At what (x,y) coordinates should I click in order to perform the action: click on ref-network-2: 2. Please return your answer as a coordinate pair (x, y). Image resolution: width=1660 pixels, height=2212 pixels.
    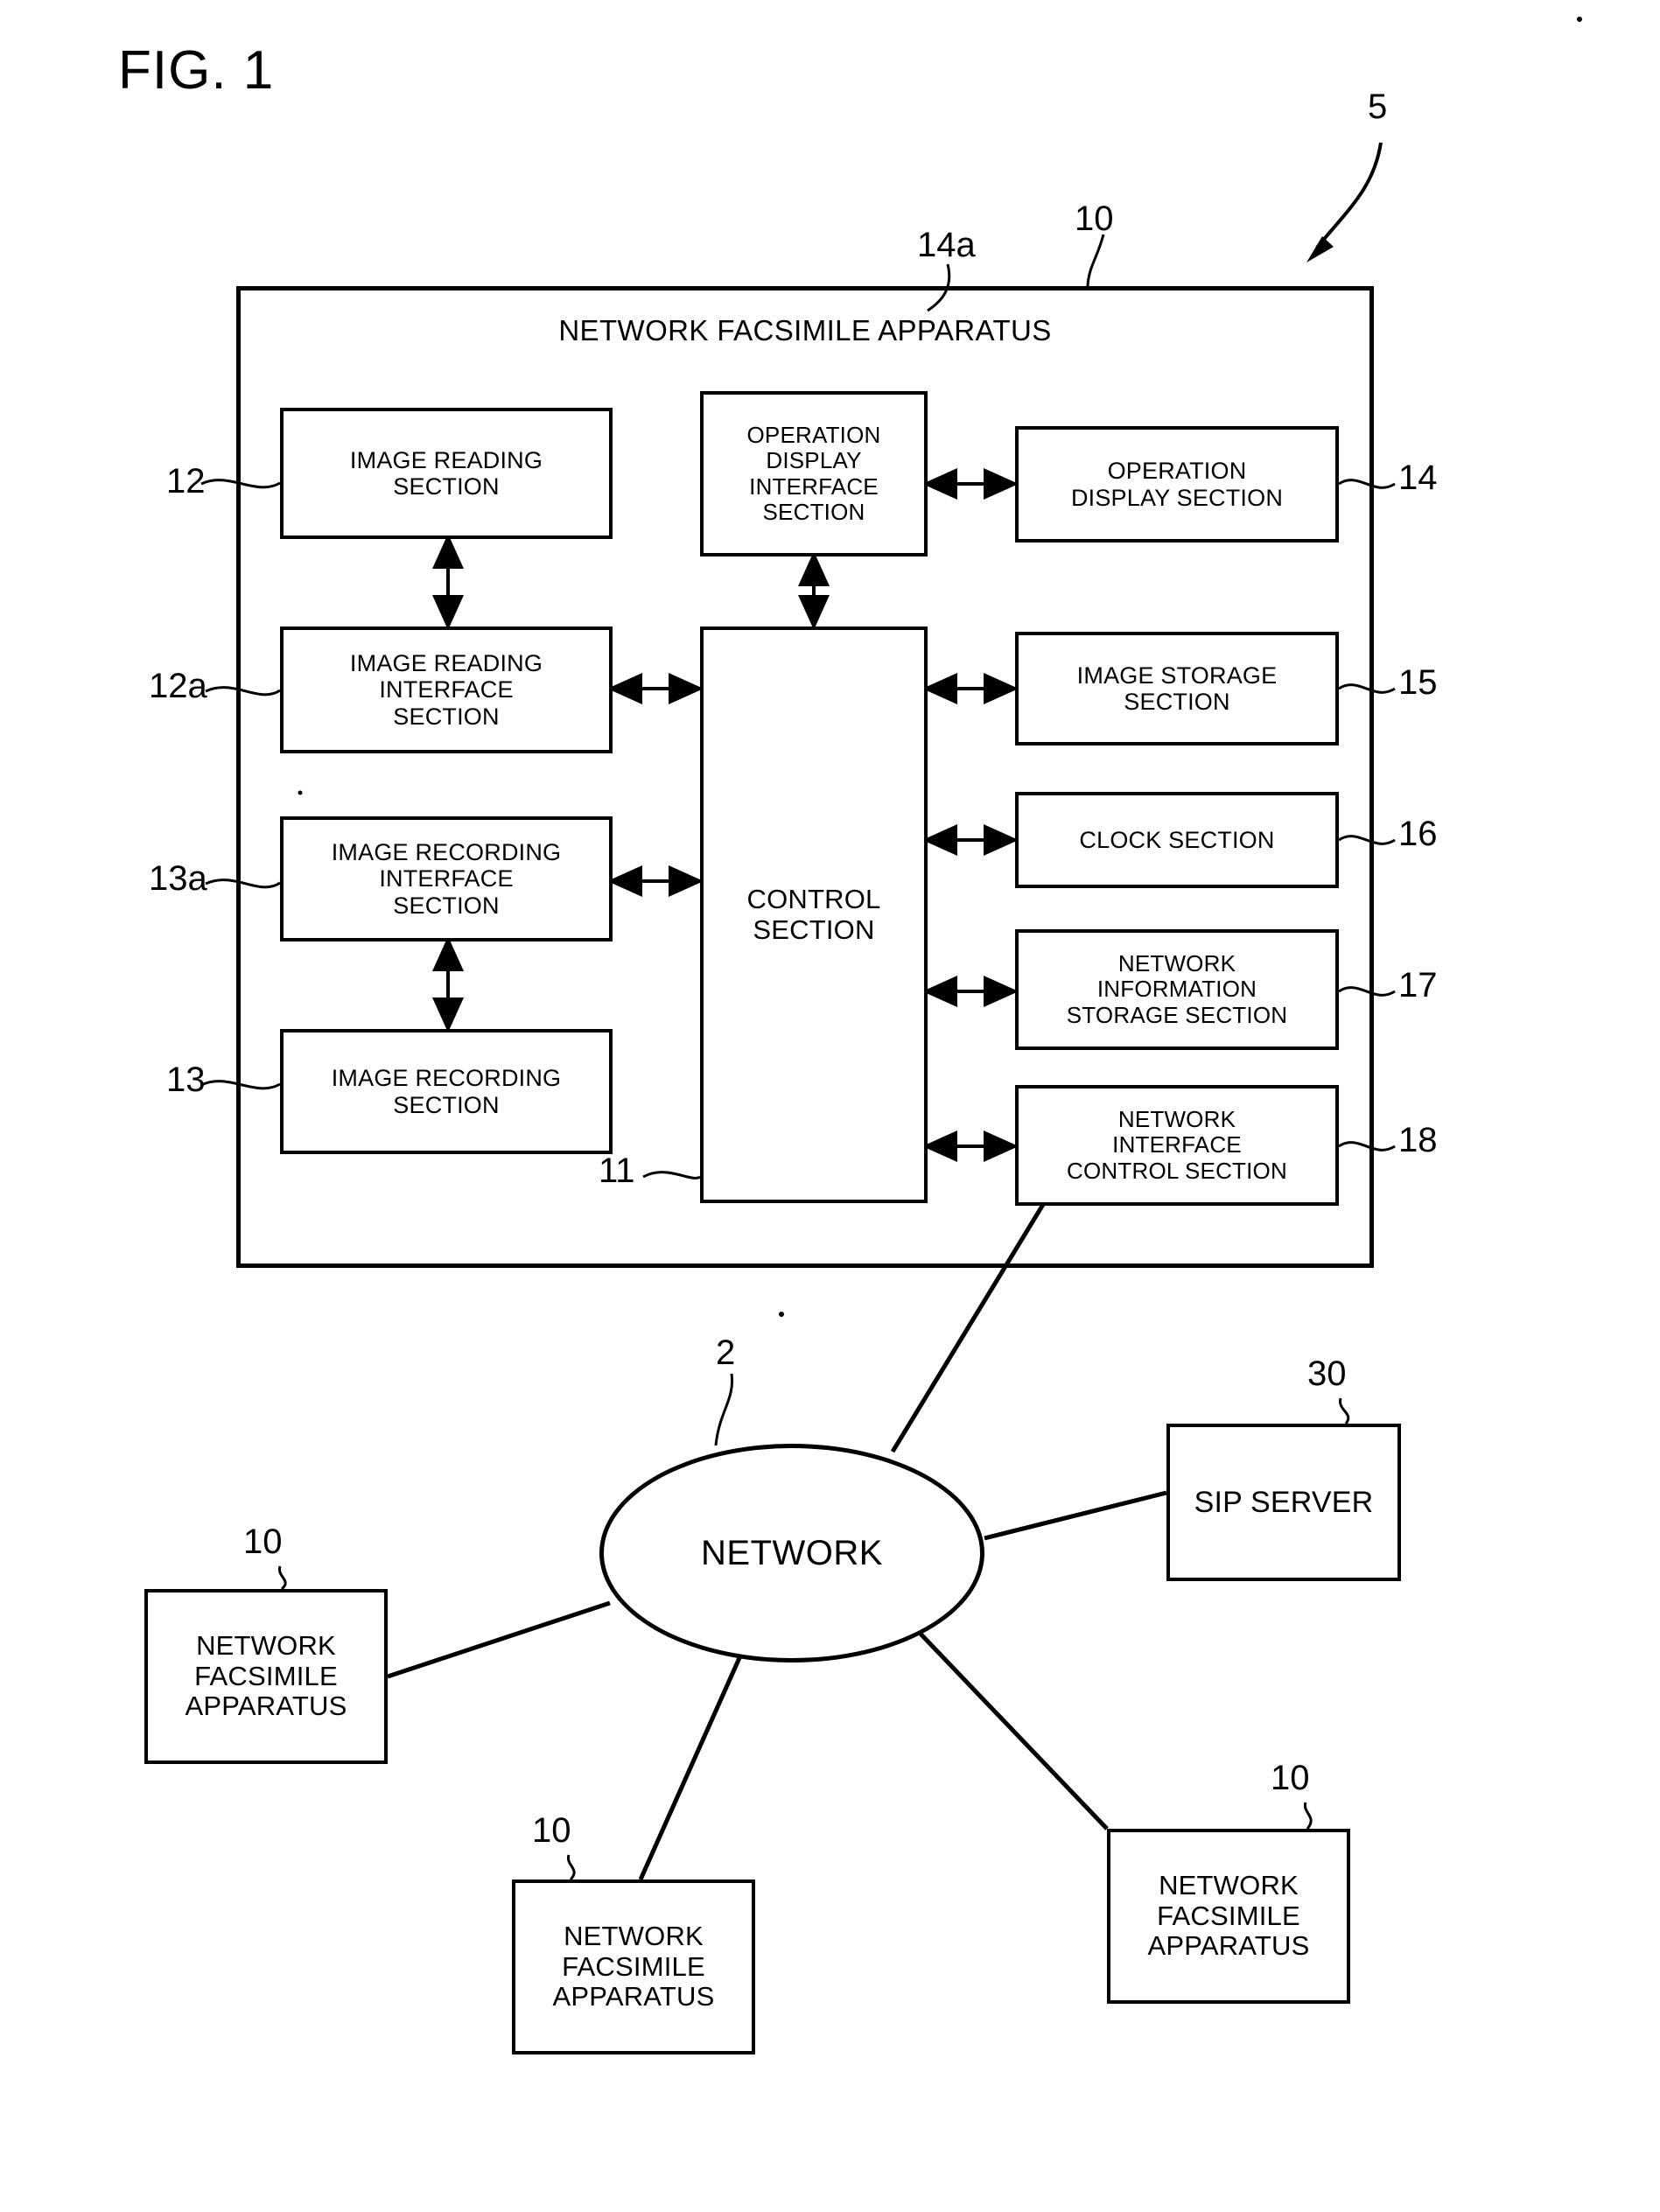
    Looking at the image, I should click on (726, 1353).